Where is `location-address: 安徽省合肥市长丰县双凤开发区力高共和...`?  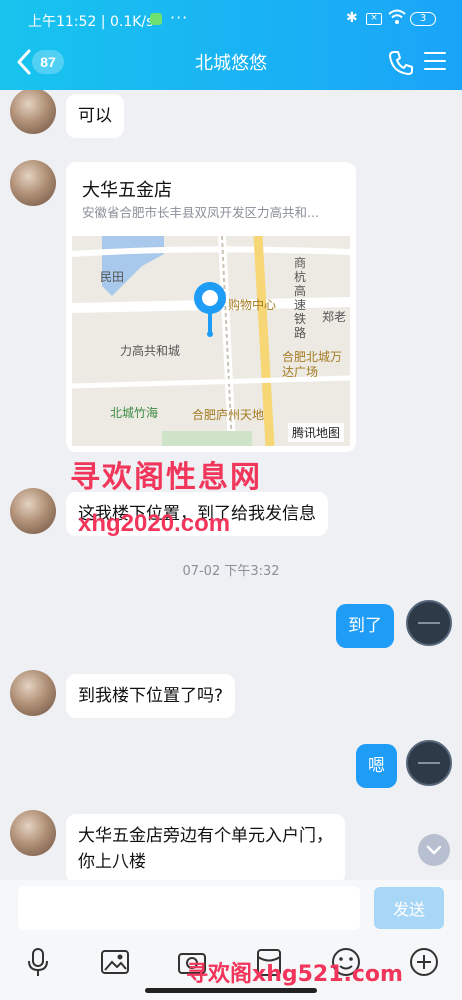
location-address: 安徽省合肥市长丰县双凤开发区力高共和... is located at coordinates (200, 212).